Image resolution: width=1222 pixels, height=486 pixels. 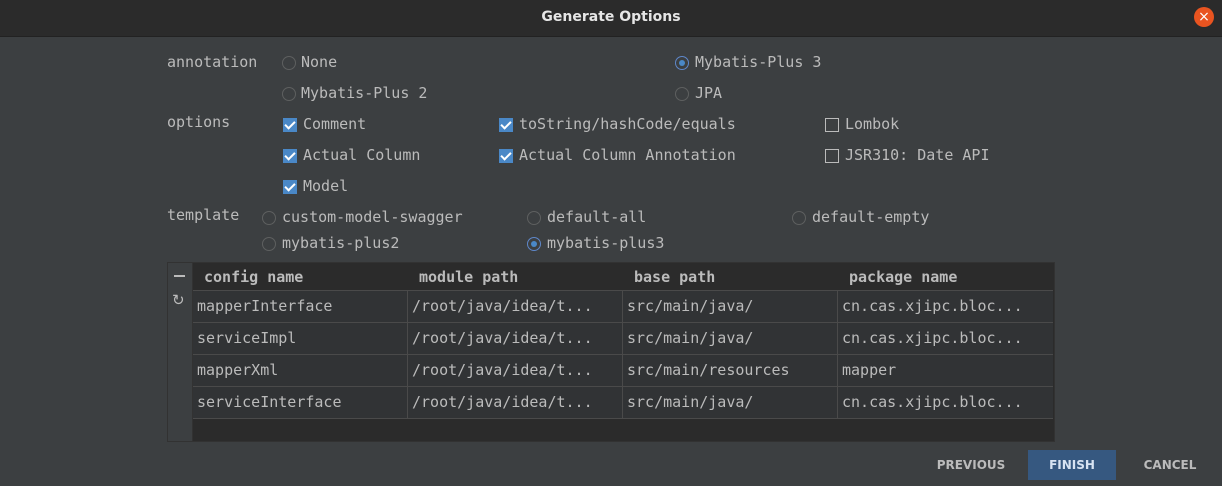 I want to click on annotation-mybatis-plus-2-radio, so click(x=289, y=94).